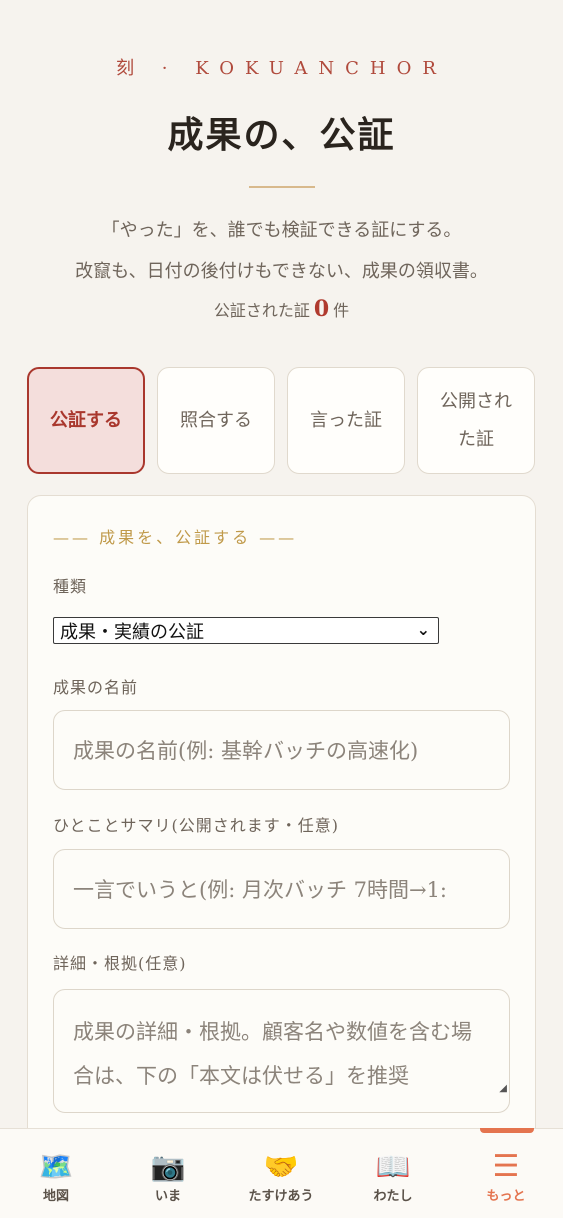  What do you see at coordinates (503, 1089) in the screenshot?
I see `resize-handle-icon: ◢` at bounding box center [503, 1089].